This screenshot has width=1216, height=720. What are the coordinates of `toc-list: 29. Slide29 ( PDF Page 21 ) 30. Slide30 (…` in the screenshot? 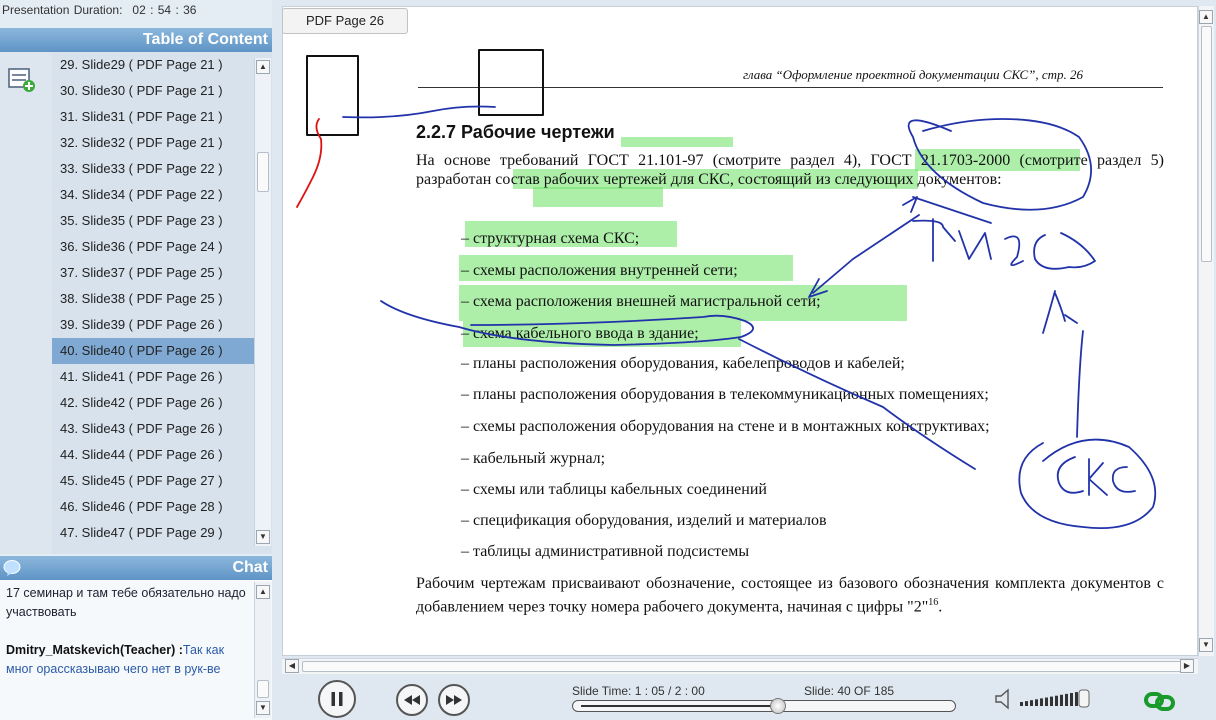 It's located at (153, 298).